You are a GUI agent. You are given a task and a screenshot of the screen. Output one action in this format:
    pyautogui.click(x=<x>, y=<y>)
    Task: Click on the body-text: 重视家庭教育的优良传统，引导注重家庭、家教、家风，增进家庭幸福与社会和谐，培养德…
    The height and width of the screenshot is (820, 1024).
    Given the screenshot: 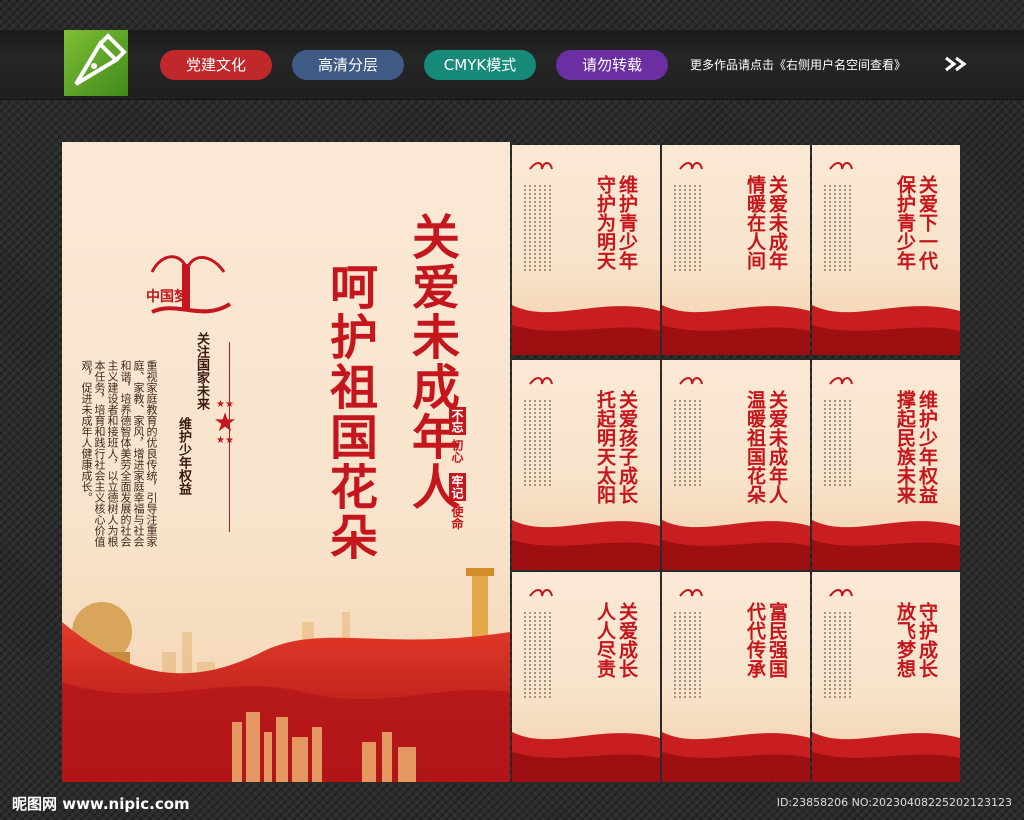 What is the action you would take?
    pyautogui.click(x=119, y=453)
    